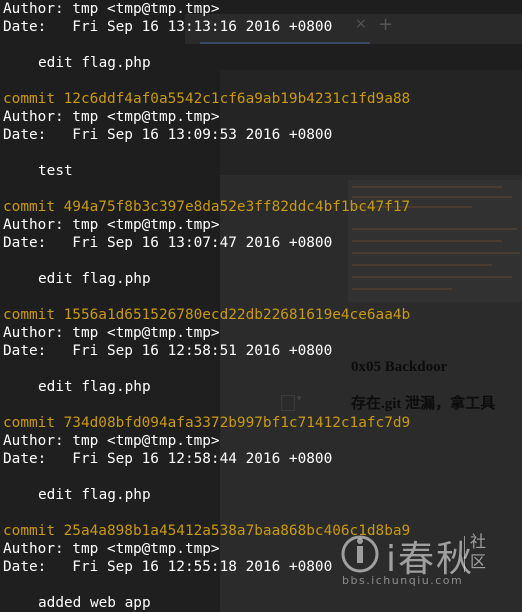  I want to click on terminal-line-date: Date: Fri Sep 16 13:07:47 2016 +0800, so click(168, 243).